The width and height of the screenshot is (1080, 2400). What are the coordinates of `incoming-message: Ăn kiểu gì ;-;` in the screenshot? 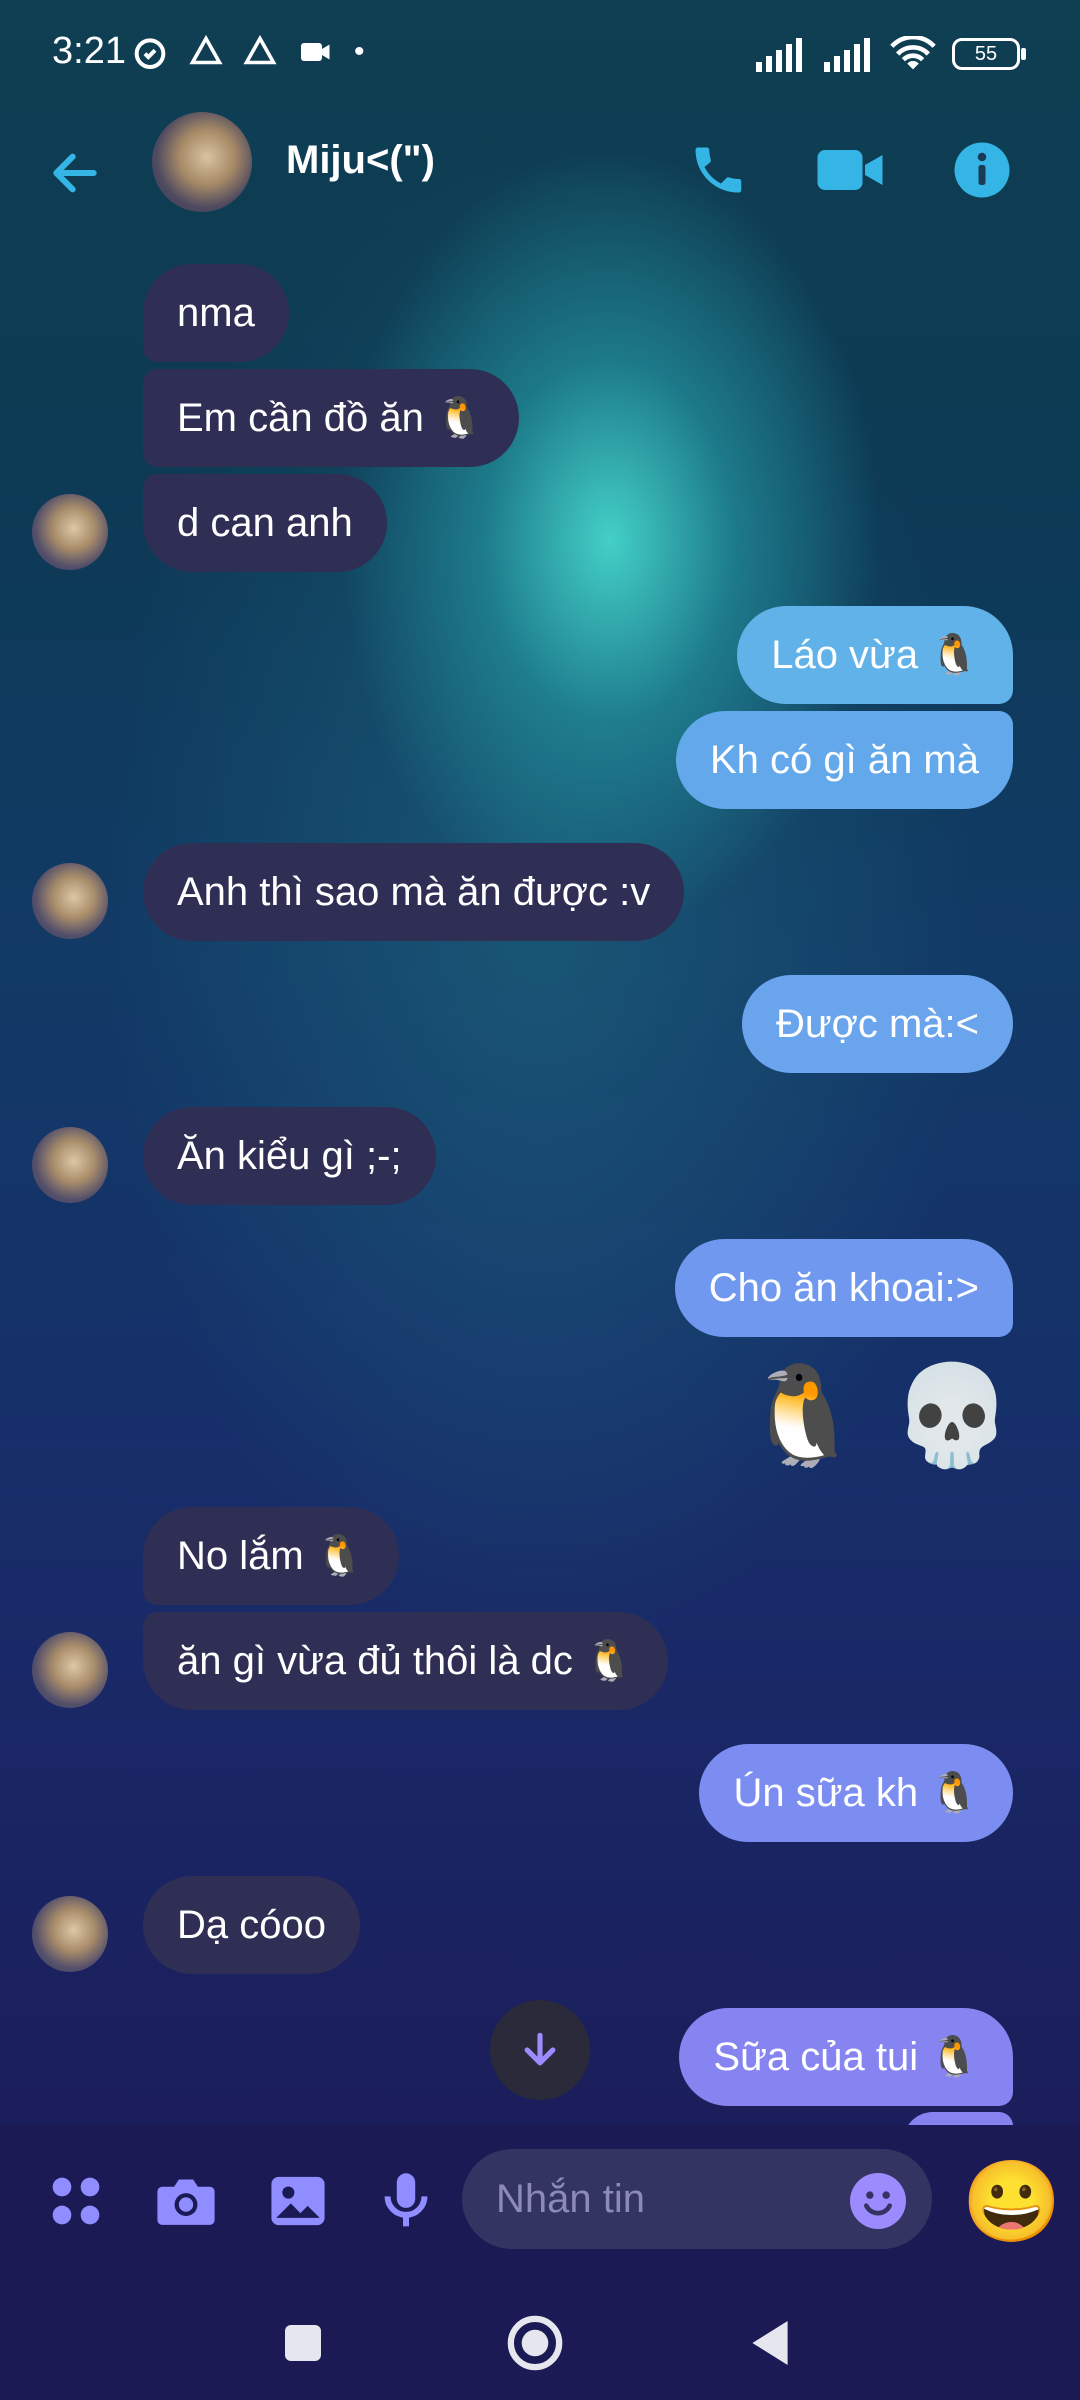 It's located at (289, 1156).